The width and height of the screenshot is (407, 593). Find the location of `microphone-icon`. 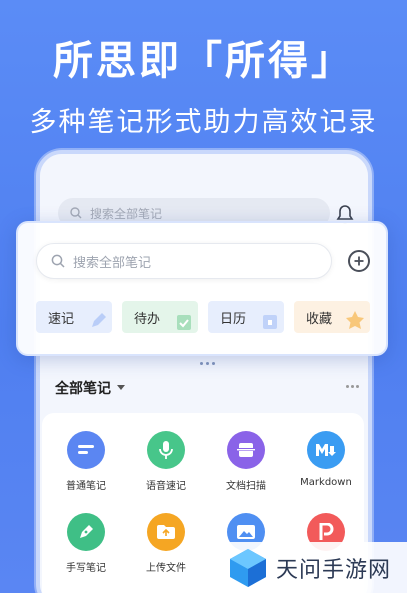

microphone-icon is located at coordinates (166, 450).